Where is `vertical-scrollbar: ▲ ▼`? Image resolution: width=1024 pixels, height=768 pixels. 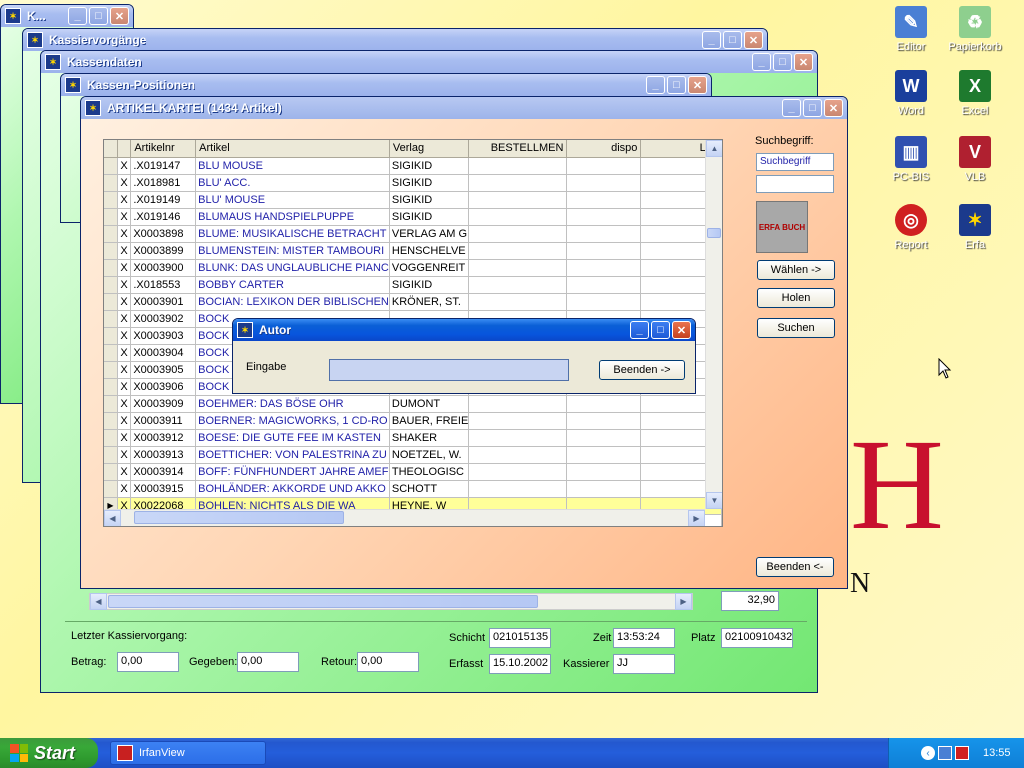
vertical-scrollbar: ▲ ▼ is located at coordinates (713, 324).